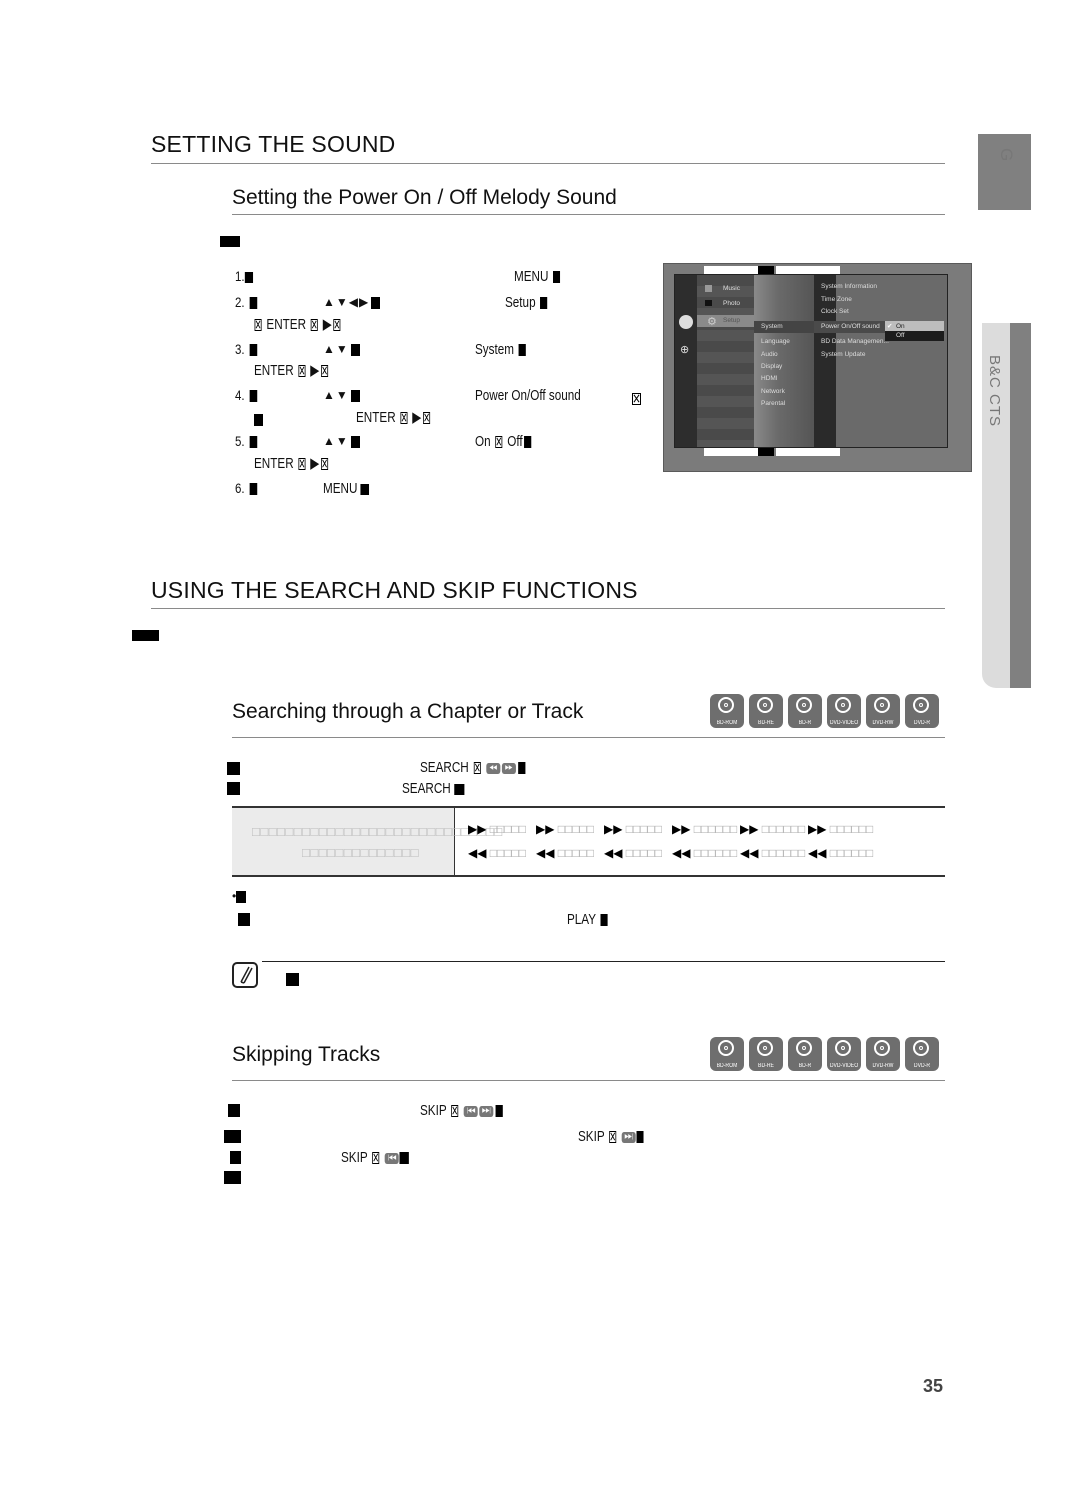 The image size is (1080, 1485). What do you see at coordinates (508, 768) in the screenshot?
I see `fast-forward-button-icon: ▶▶` at bounding box center [508, 768].